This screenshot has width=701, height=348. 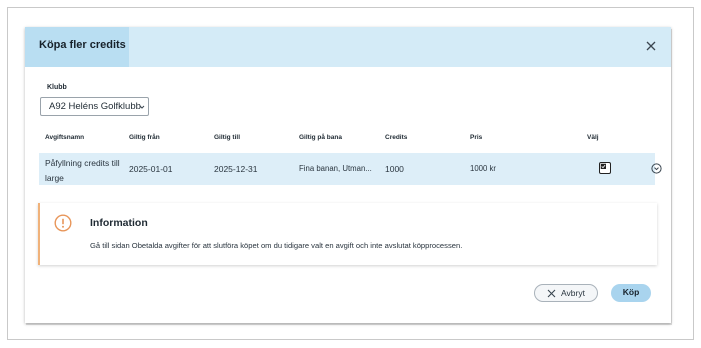 I want to click on select-checkbox, so click(x=605, y=168).